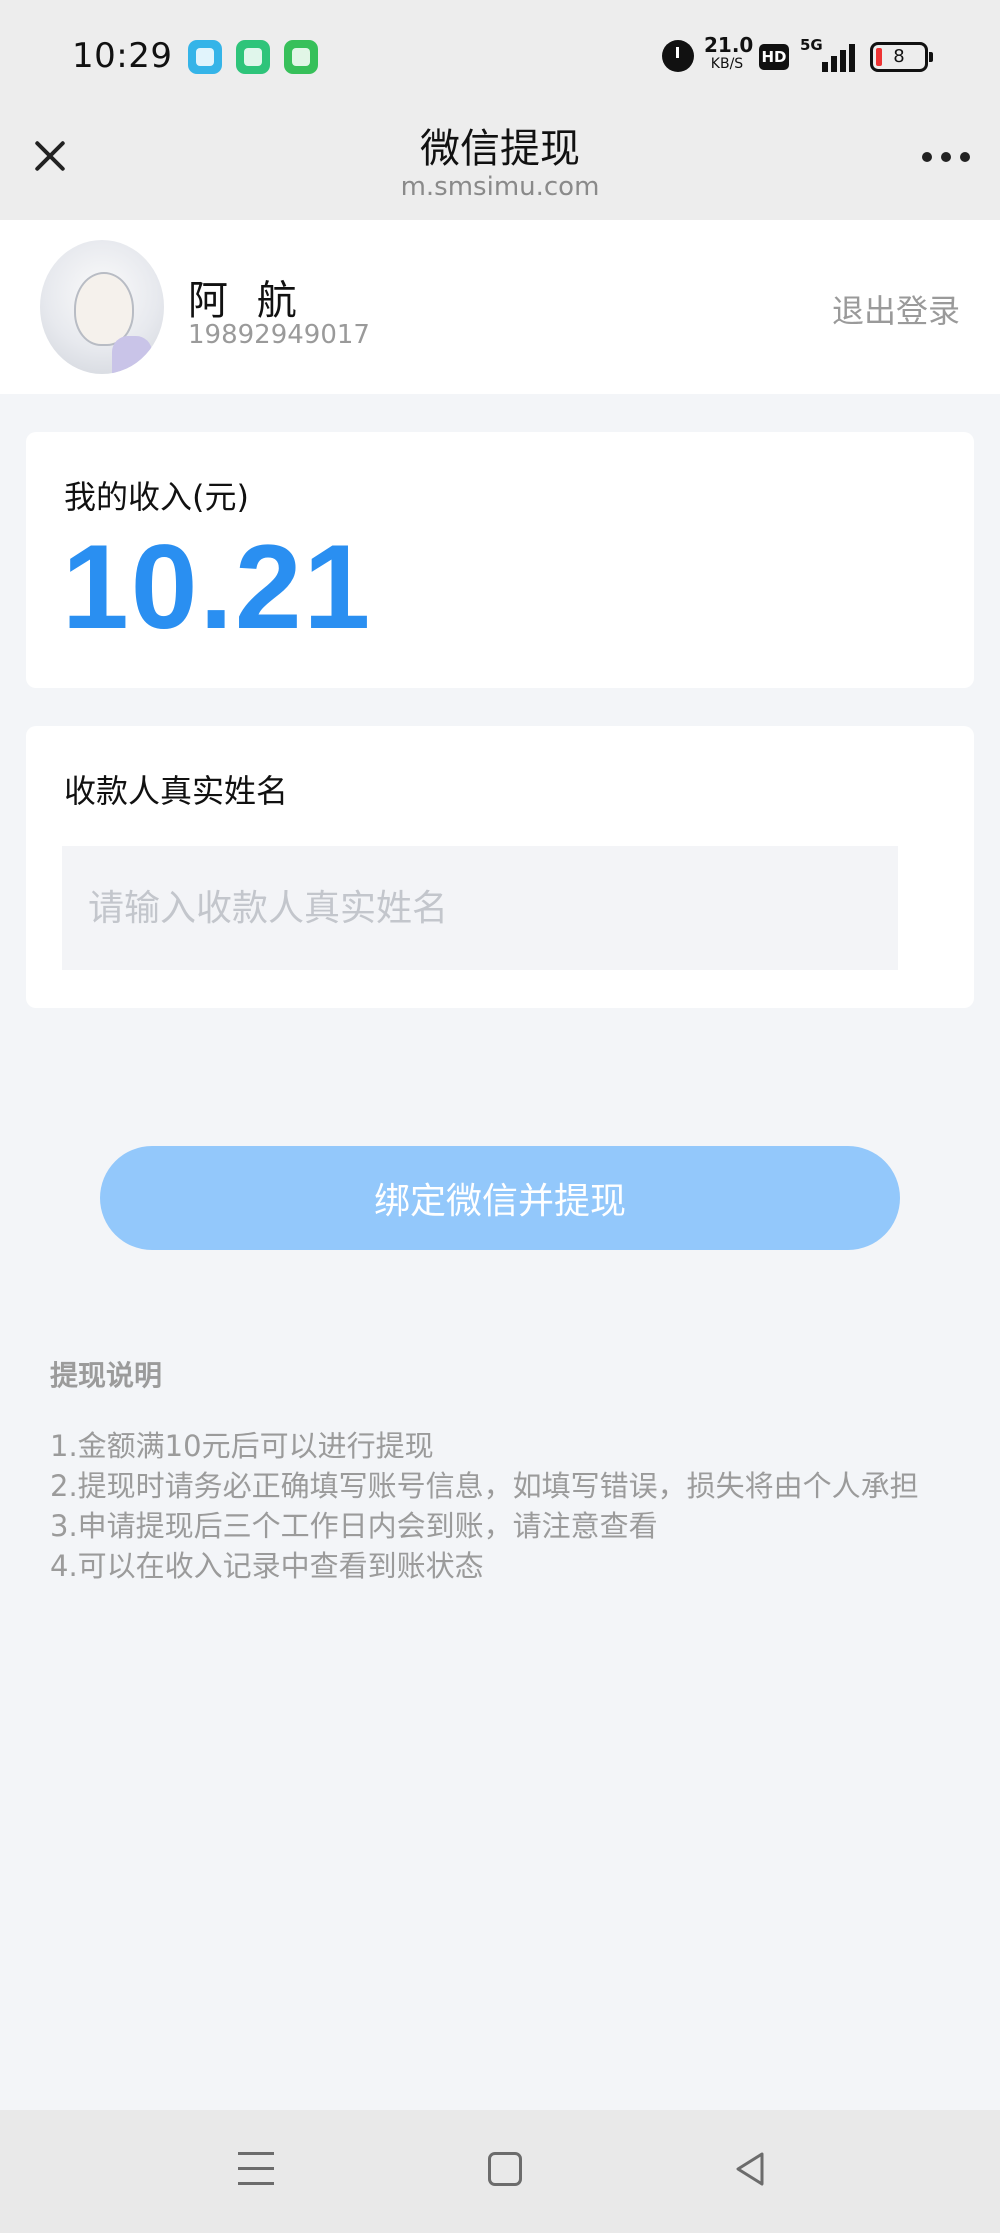 This screenshot has width=1000, height=2233. What do you see at coordinates (946, 158) in the screenshot?
I see `more-icon` at bounding box center [946, 158].